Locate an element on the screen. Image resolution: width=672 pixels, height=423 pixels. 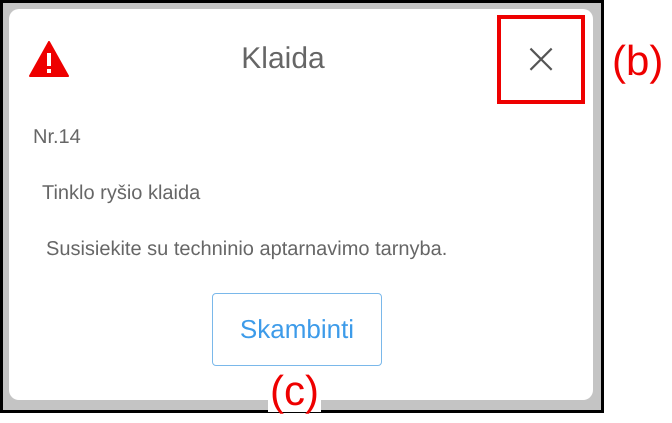
warning-icon is located at coordinates (49, 59).